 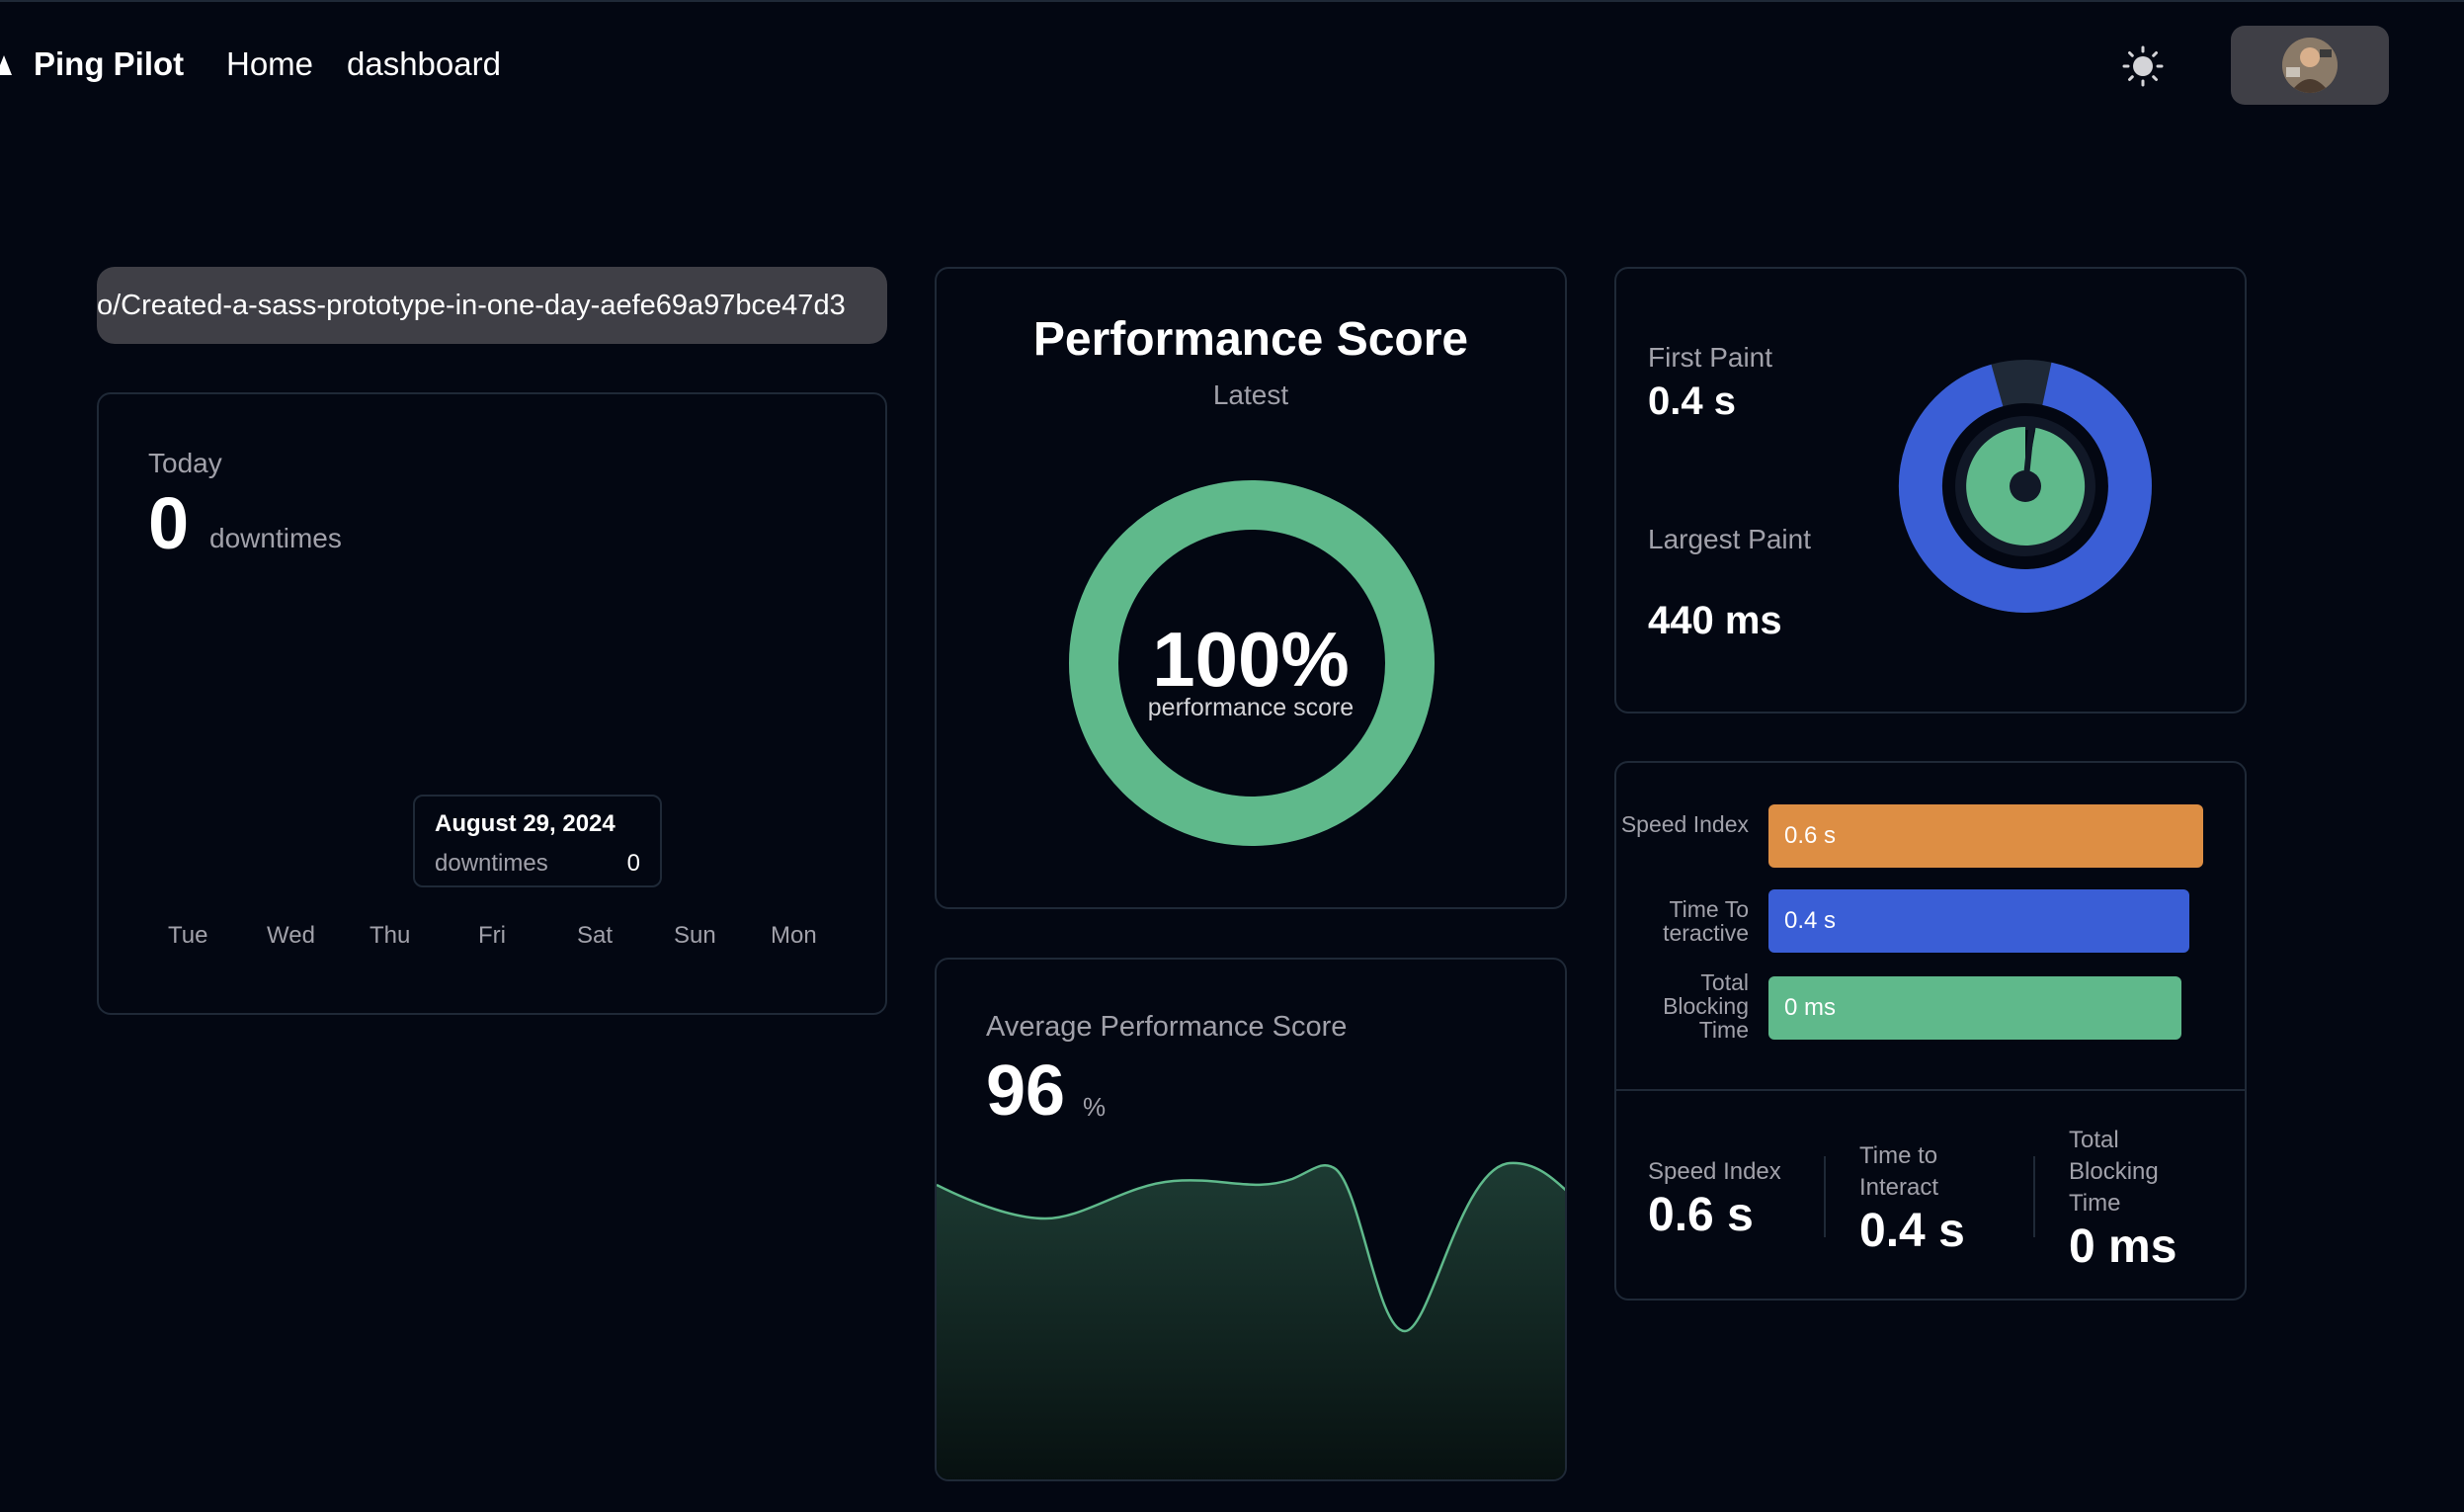 What do you see at coordinates (537, 841) in the screenshot?
I see `chart-tooltip: August 29, 2024 downtimes 0` at bounding box center [537, 841].